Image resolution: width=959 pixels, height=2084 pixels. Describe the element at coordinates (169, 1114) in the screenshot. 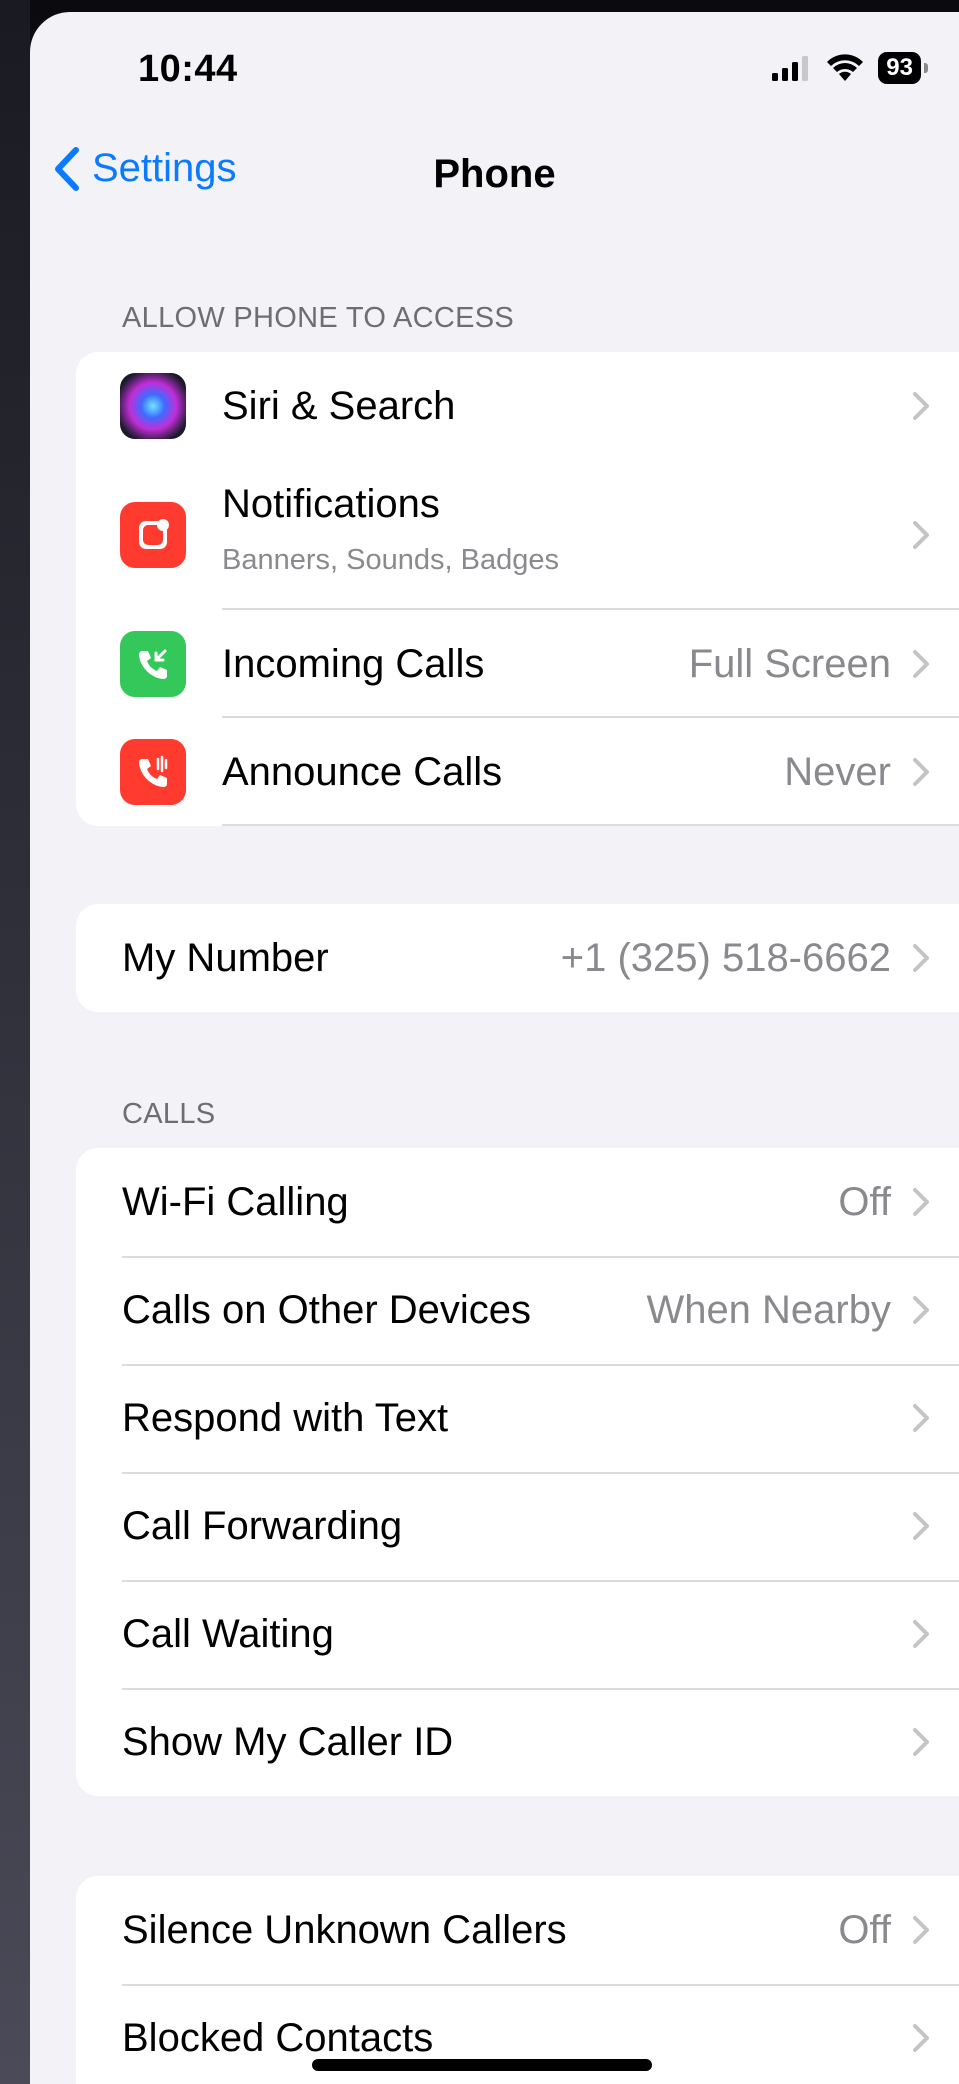

I see `section-header-calls: CALLS` at that location.